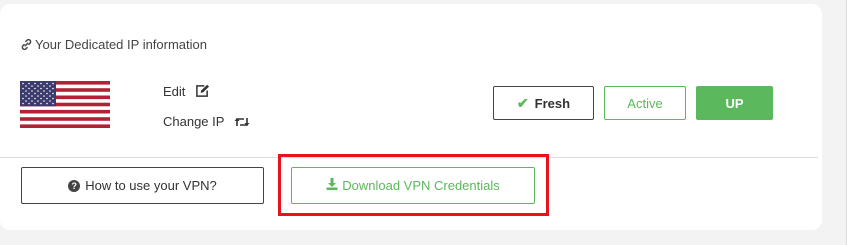  I want to click on section-title: Your Dedicated IP information, so click(113, 44).